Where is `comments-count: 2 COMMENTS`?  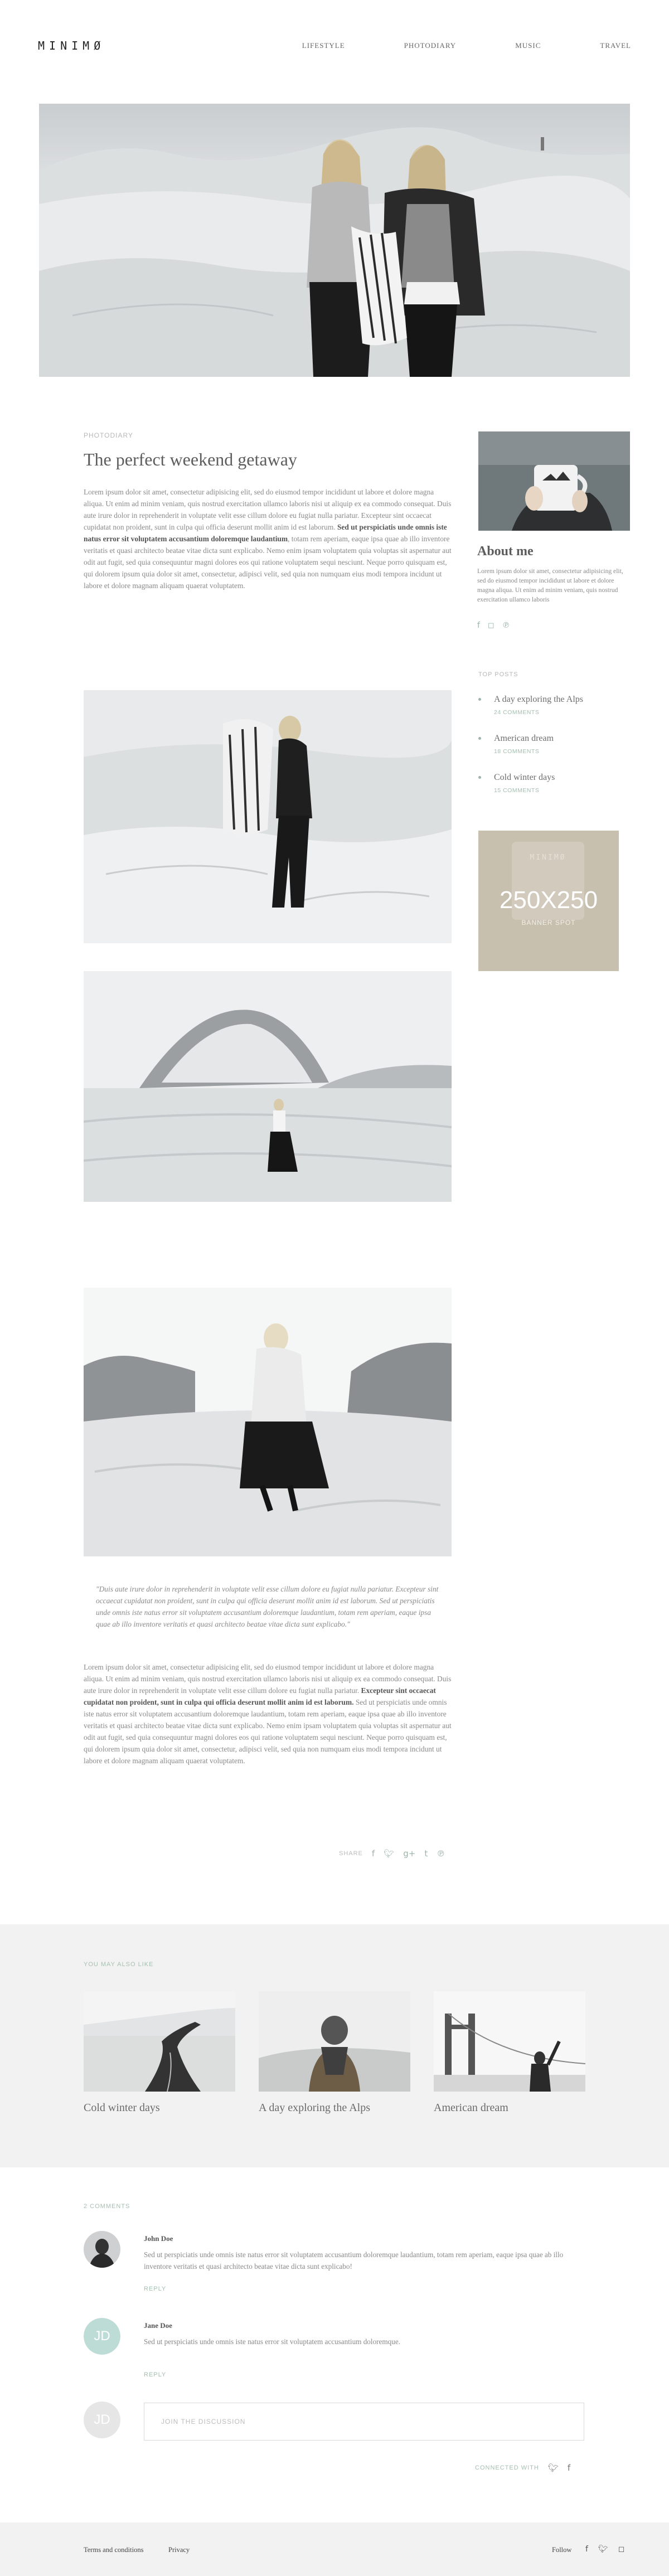 comments-count: 2 COMMENTS is located at coordinates (107, 2206).